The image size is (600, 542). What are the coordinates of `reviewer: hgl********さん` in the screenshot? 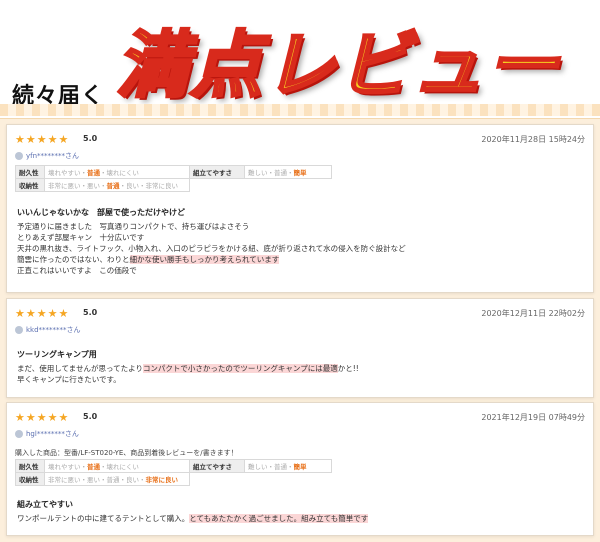 It's located at (47, 434).